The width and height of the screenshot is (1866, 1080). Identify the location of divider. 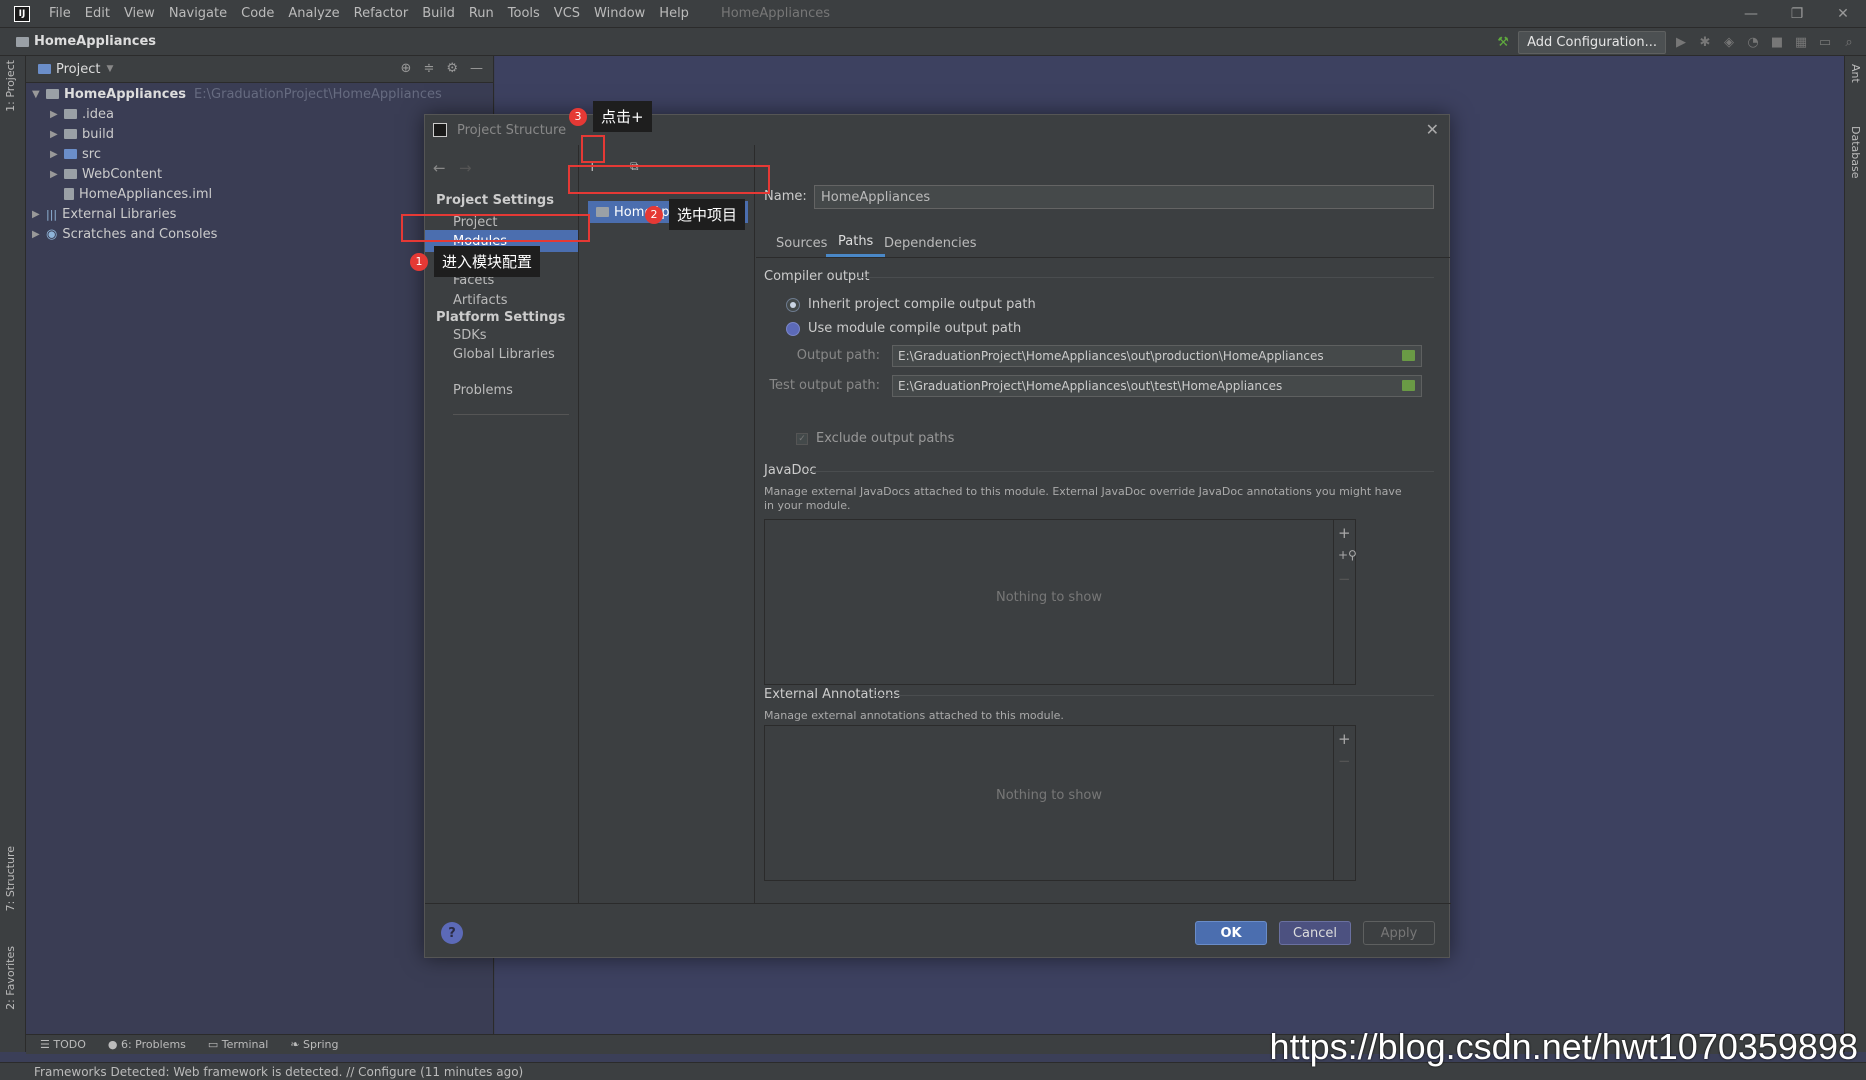
(1145, 277).